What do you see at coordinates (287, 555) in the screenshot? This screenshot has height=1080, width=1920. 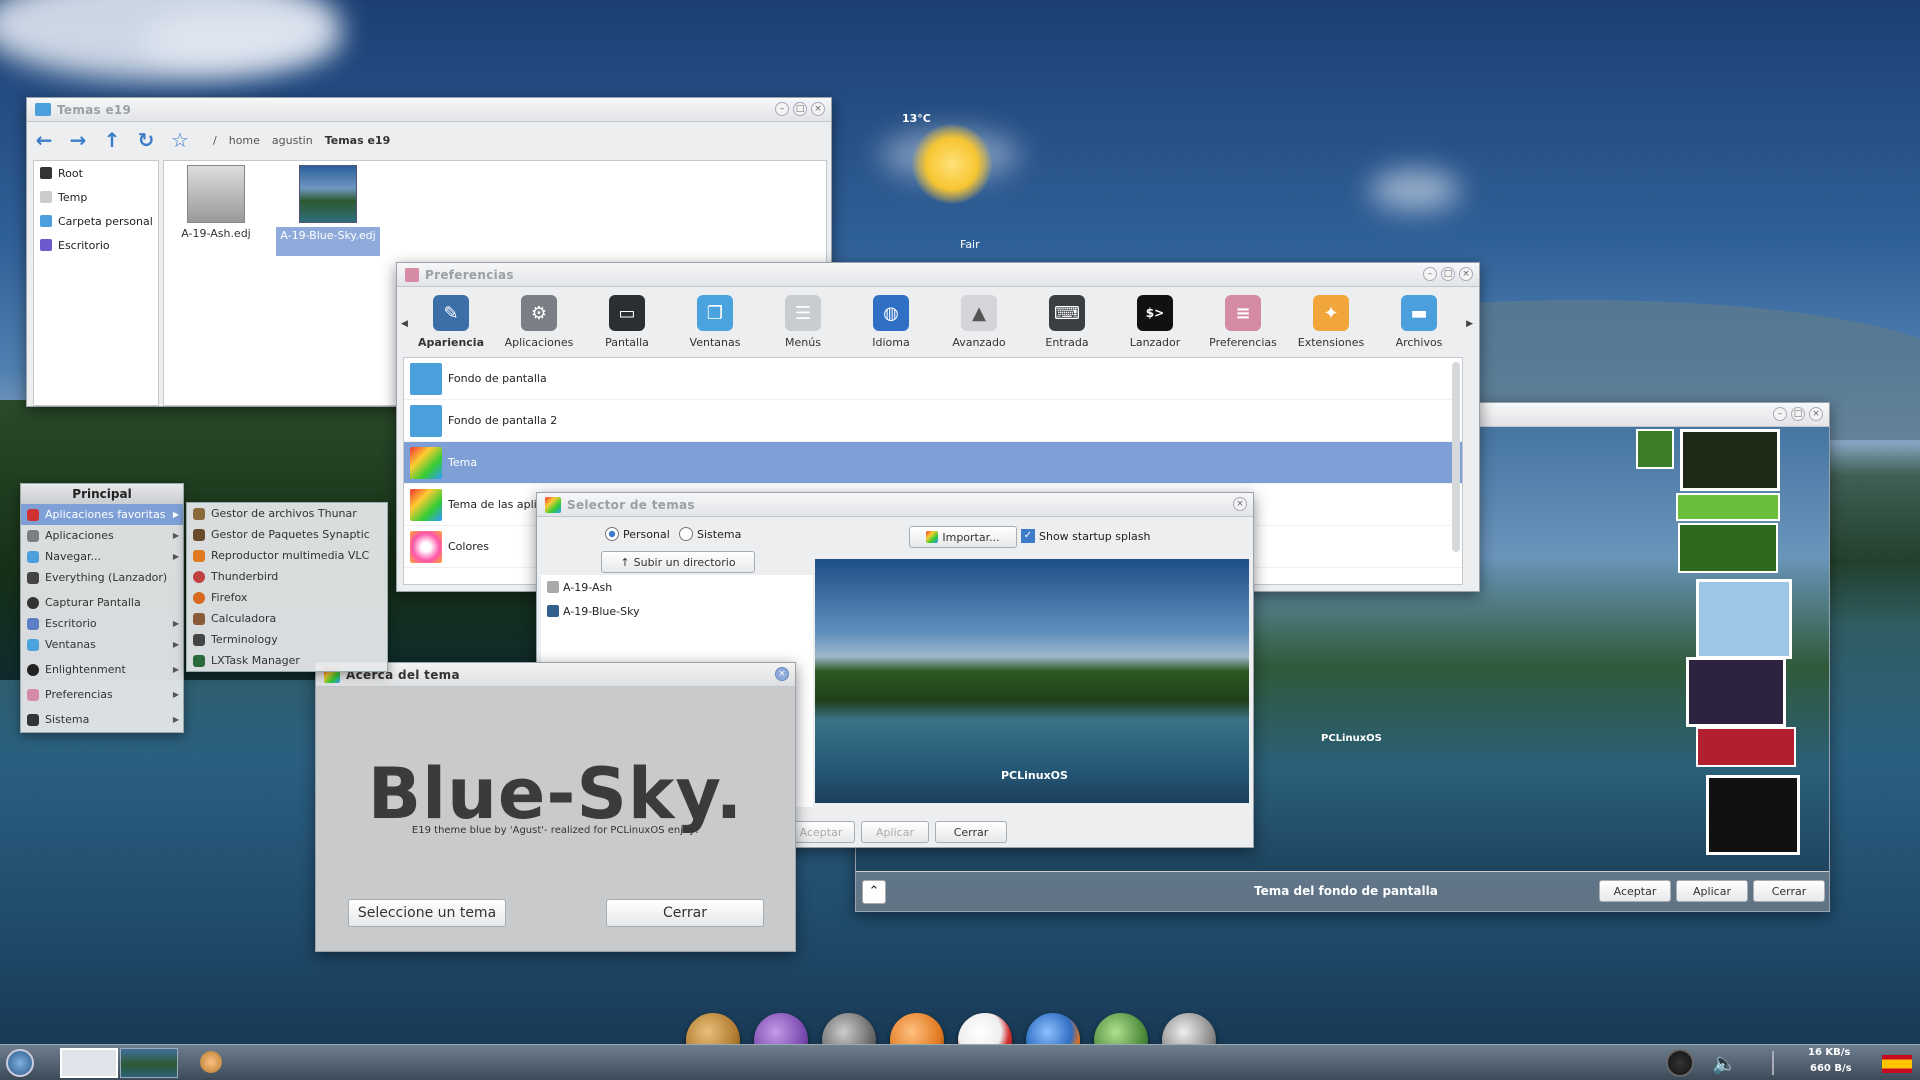 I see `menu-item-vlc: Reproductor multimedia VLC` at bounding box center [287, 555].